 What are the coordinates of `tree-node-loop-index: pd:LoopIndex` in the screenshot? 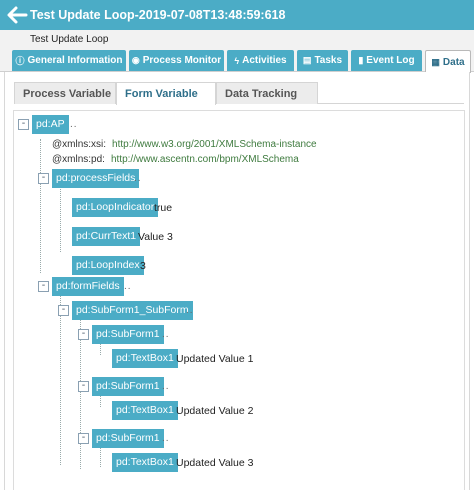 It's located at (108, 265).